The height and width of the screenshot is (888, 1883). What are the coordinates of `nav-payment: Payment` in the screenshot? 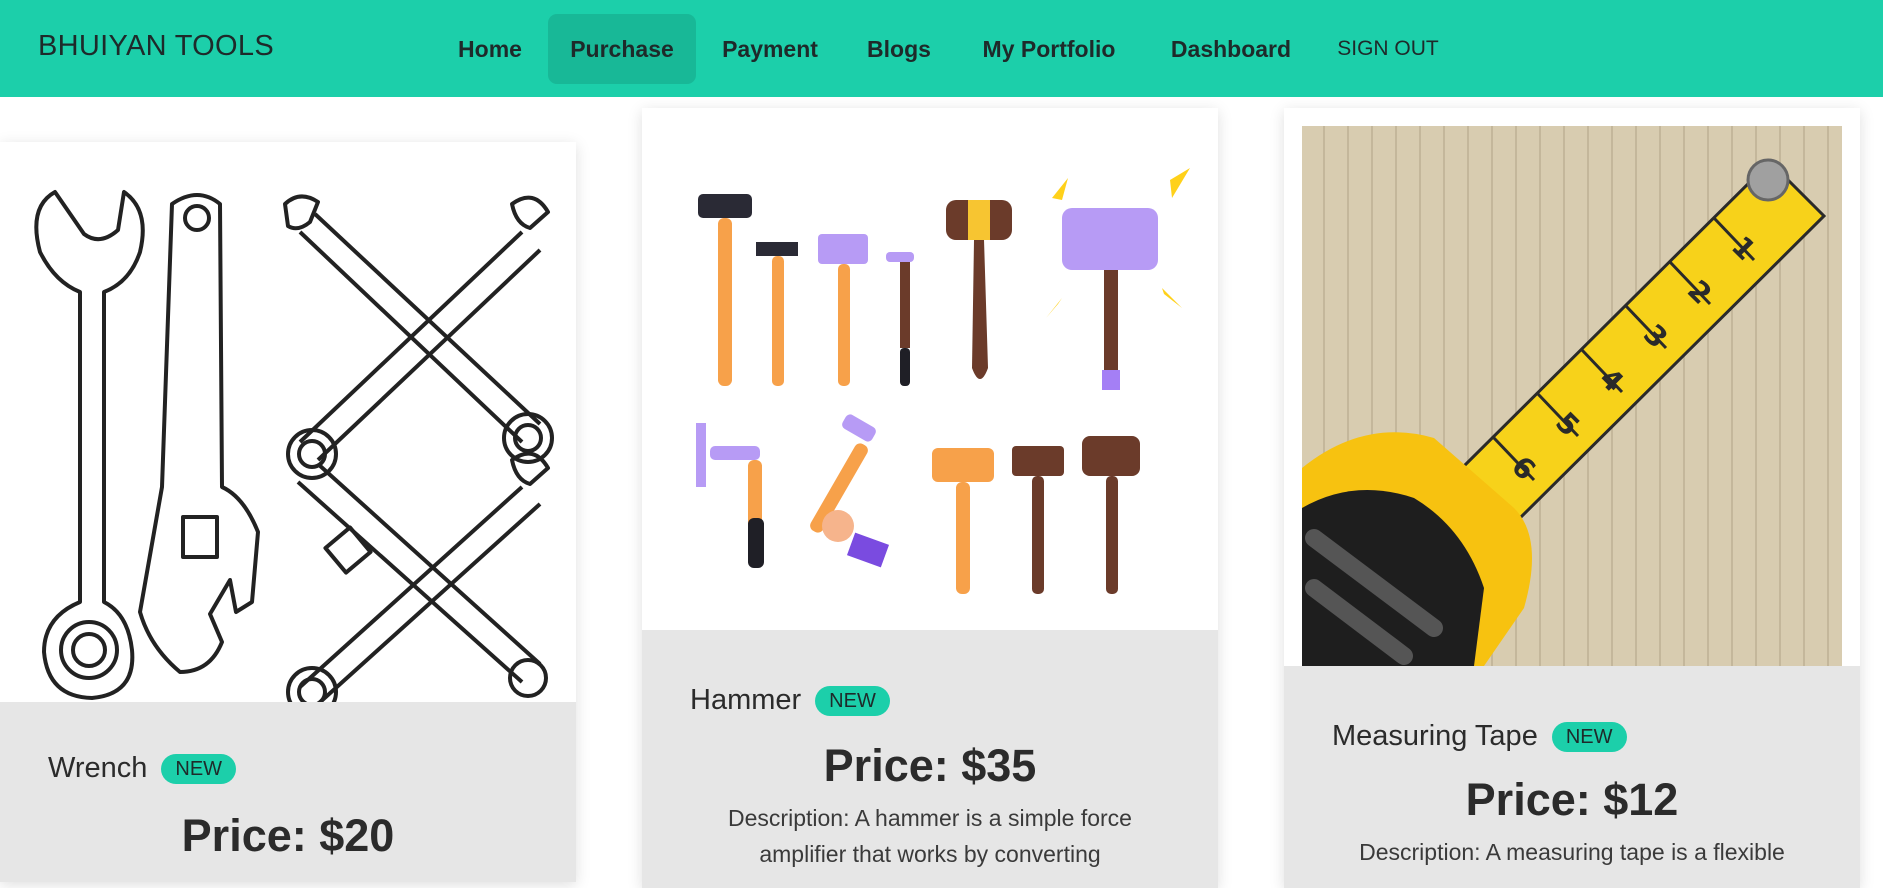 It's located at (770, 49).